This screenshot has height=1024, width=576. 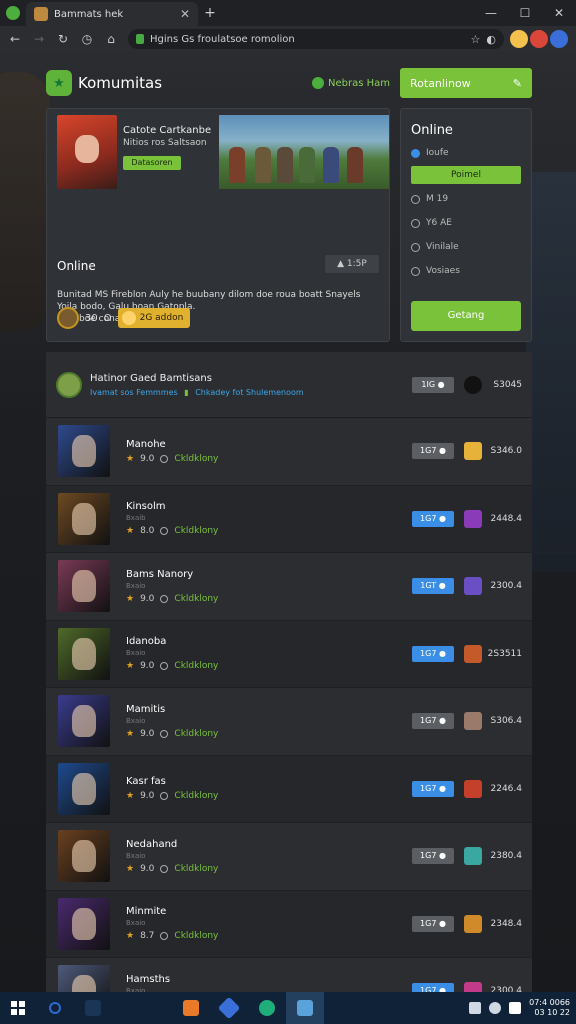 I want to click on game-name: Idanoba, so click(x=269, y=641).